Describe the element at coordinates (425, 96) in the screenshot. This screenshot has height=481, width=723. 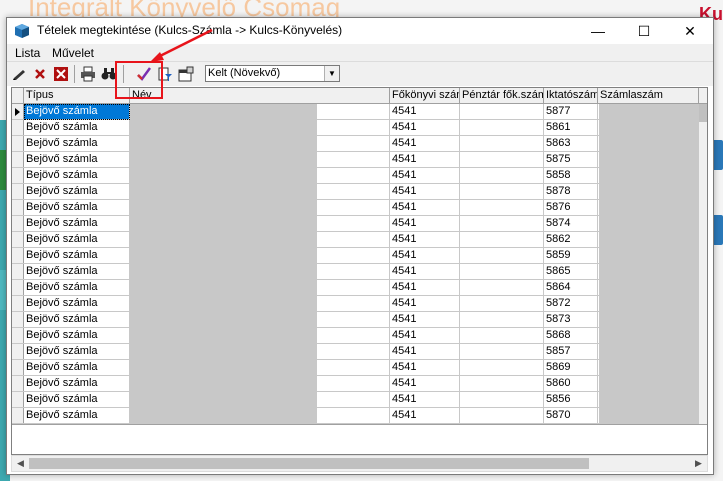
I see `column-header-fokonyvi-szam: Főkönyvi szám` at that location.